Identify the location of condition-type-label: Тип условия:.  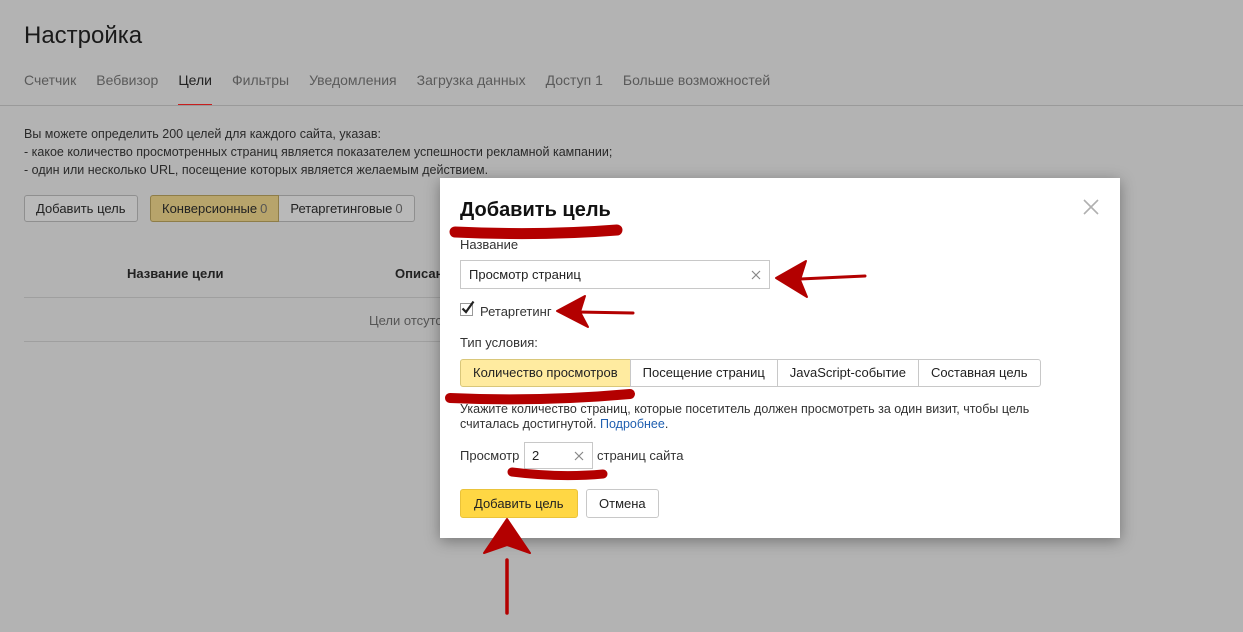
(499, 342).